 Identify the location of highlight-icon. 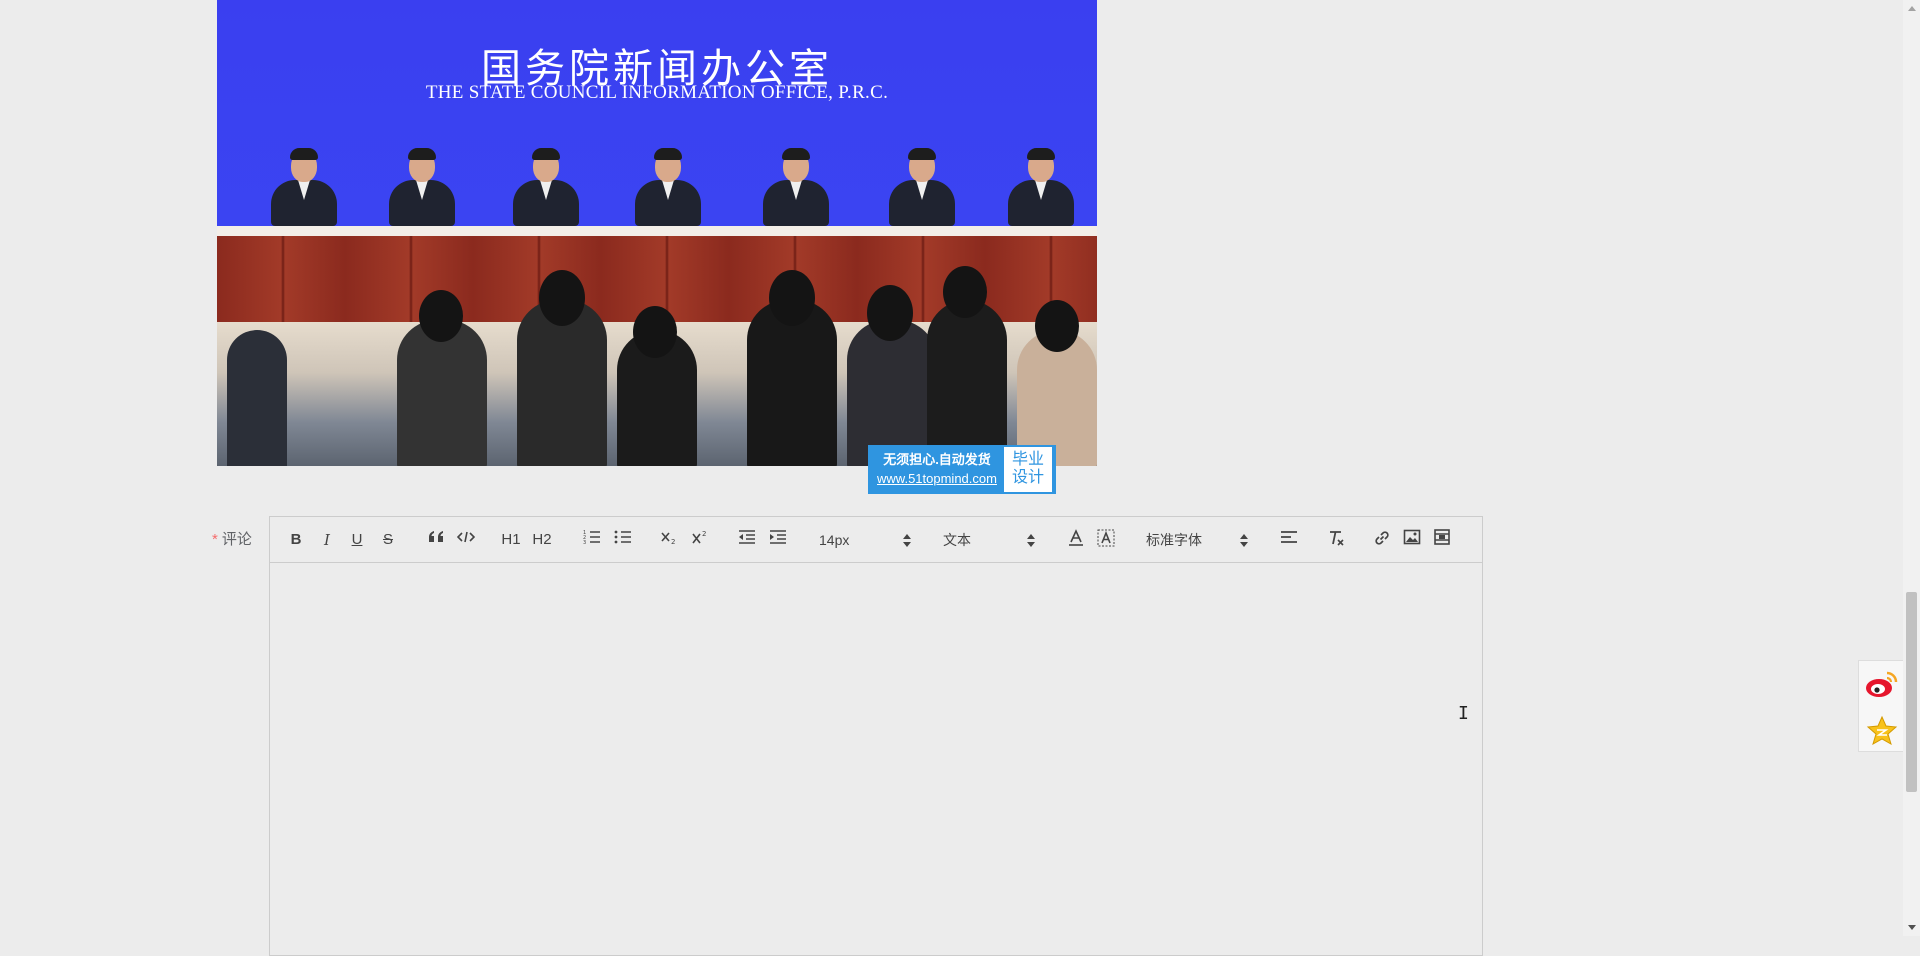
(1106, 538).